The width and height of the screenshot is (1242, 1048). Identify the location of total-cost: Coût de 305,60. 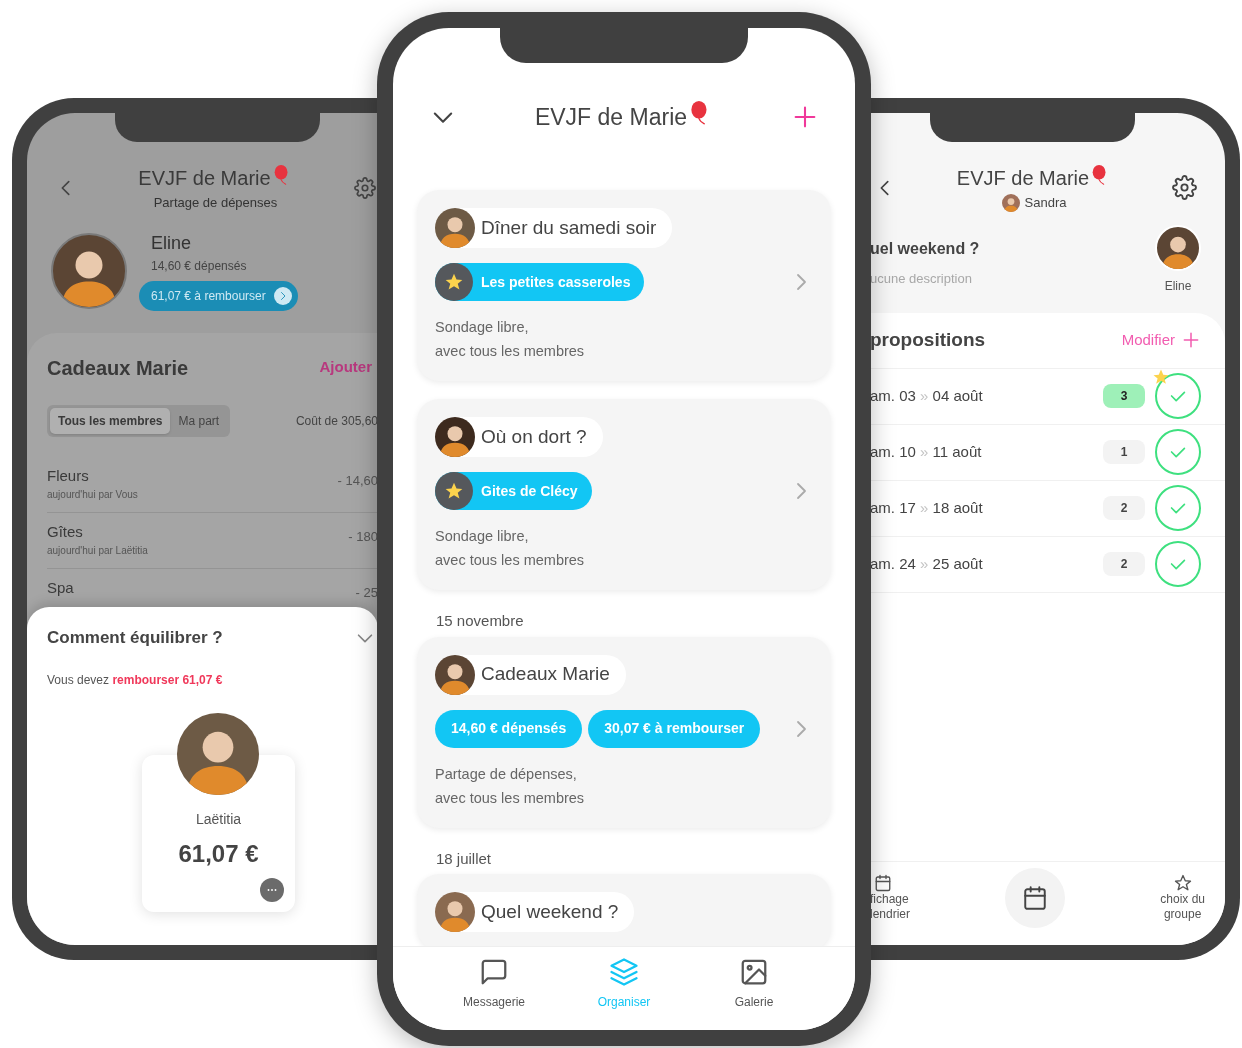
(336, 421).